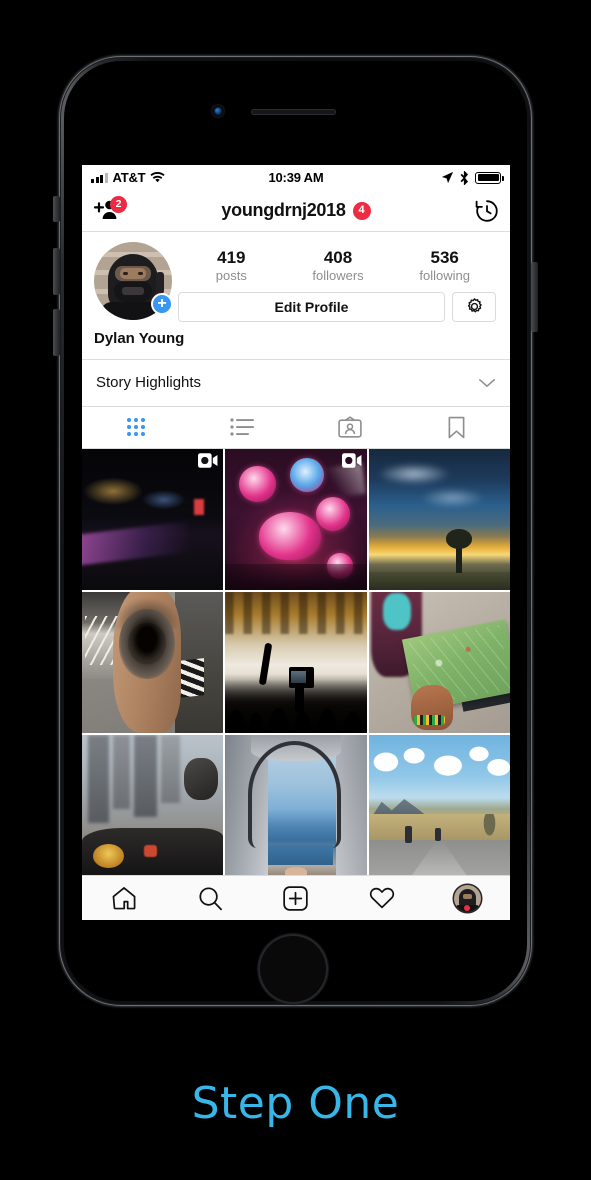 This screenshot has width=591, height=1180. I want to click on bookmark-icon, so click(456, 427).